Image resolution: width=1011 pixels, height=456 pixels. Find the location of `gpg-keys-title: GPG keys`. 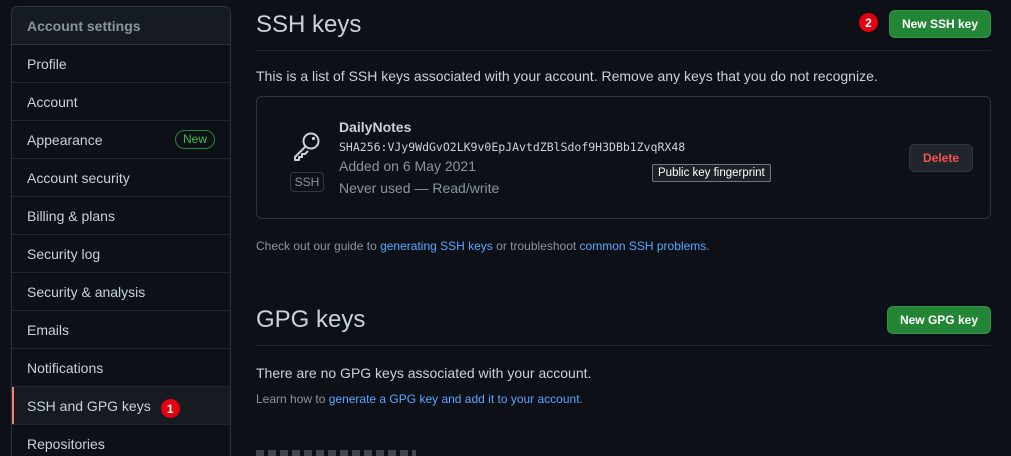

gpg-keys-title: GPG keys is located at coordinates (311, 319).